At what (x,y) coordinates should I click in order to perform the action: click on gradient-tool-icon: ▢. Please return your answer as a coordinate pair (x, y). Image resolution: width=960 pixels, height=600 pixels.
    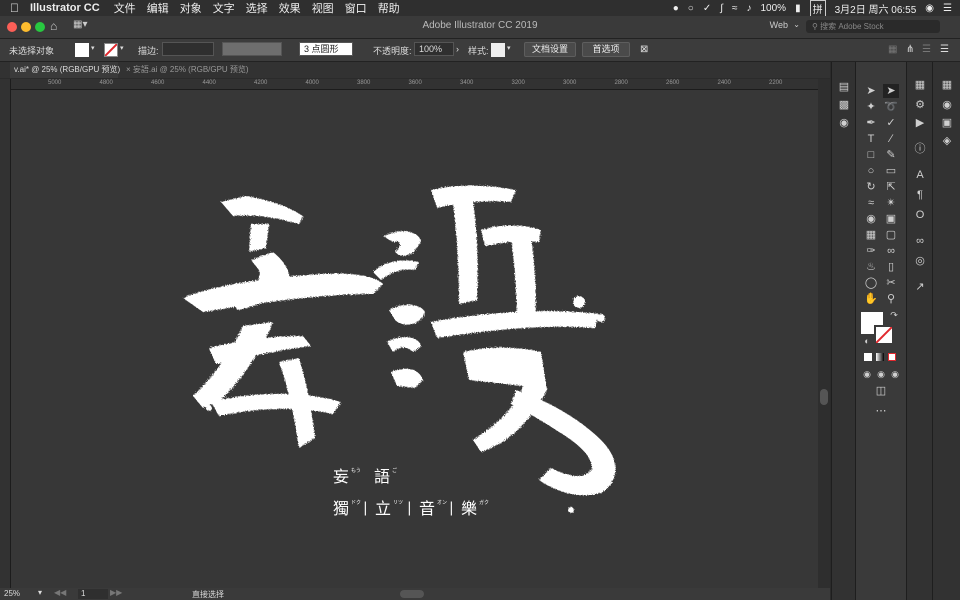
    Looking at the image, I should click on (891, 235).